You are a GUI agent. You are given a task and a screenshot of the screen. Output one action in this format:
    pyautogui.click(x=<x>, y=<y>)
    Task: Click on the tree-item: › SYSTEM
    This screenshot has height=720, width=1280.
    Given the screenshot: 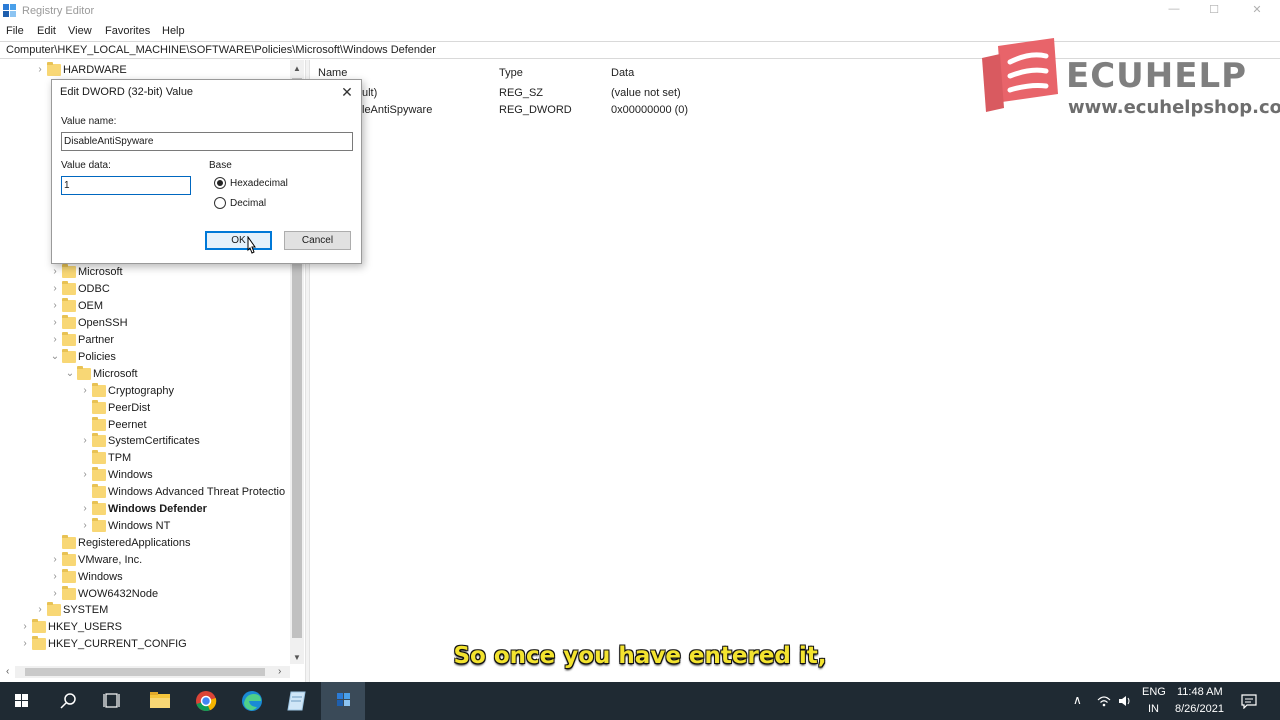 What is the action you would take?
    pyautogui.click(x=145, y=610)
    